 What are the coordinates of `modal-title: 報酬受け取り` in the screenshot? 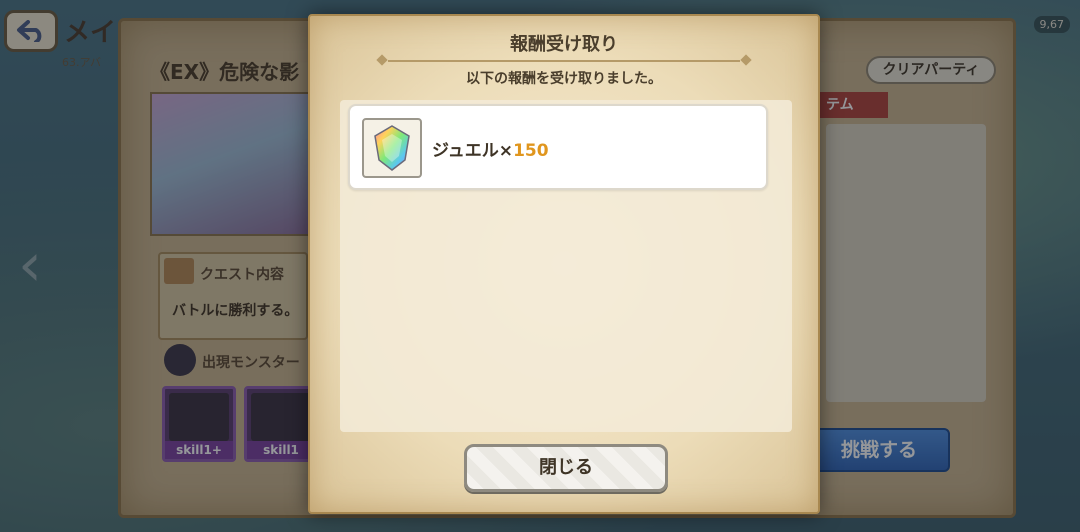 It's located at (564, 44).